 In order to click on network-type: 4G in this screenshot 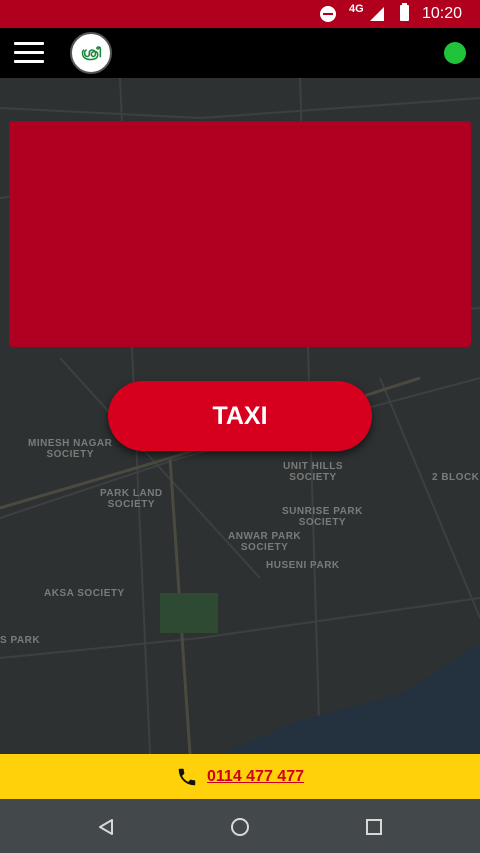, I will do `click(356, 9)`.